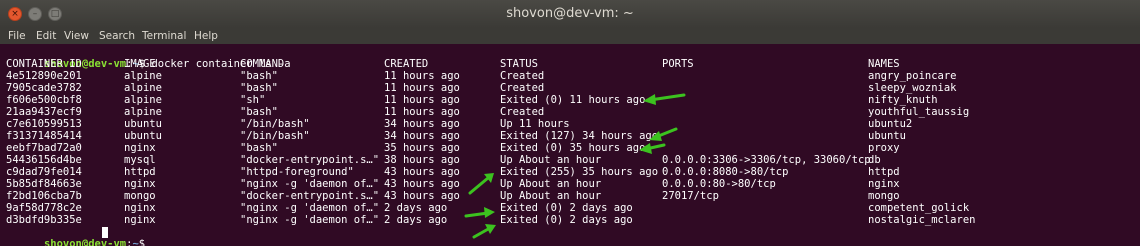 This screenshot has width=1140, height=246. What do you see at coordinates (17, 36) in the screenshot?
I see `menu-file: File` at bounding box center [17, 36].